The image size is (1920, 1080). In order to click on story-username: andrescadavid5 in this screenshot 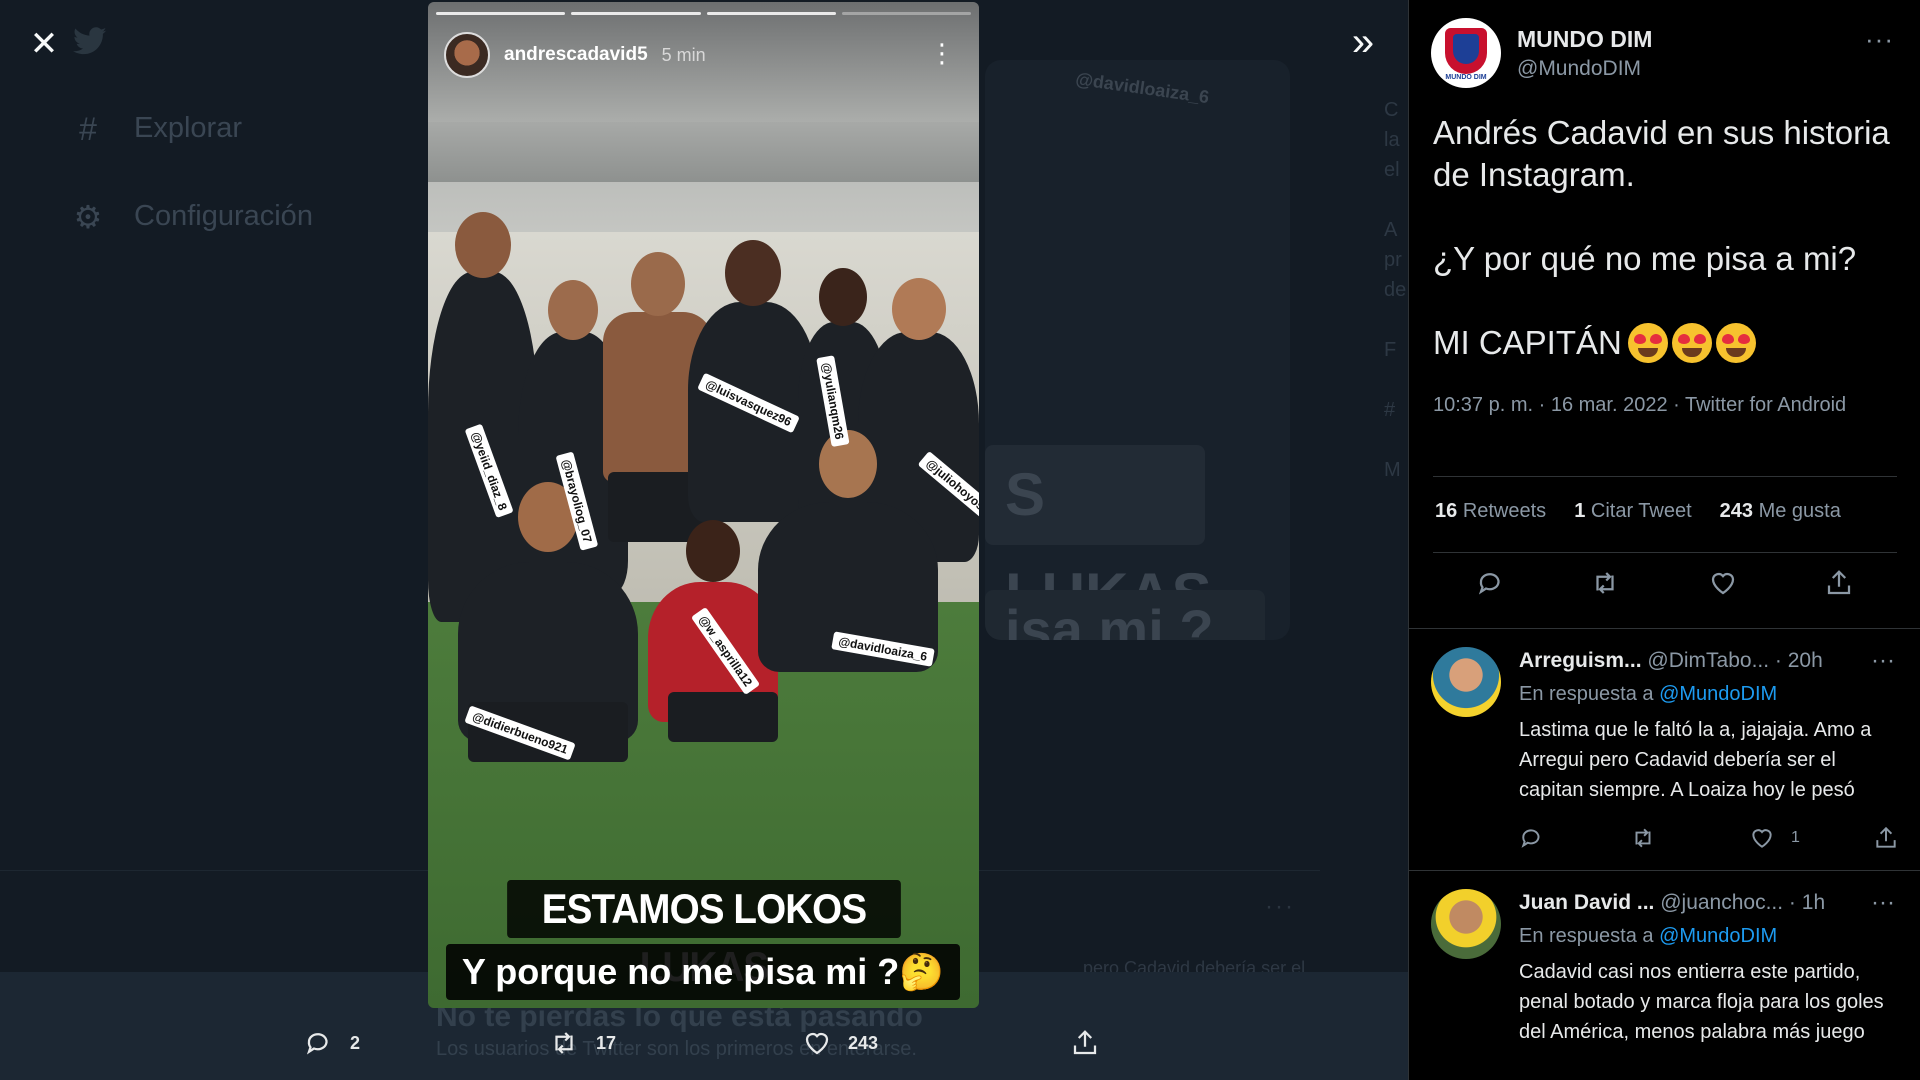, I will do `click(576, 55)`.